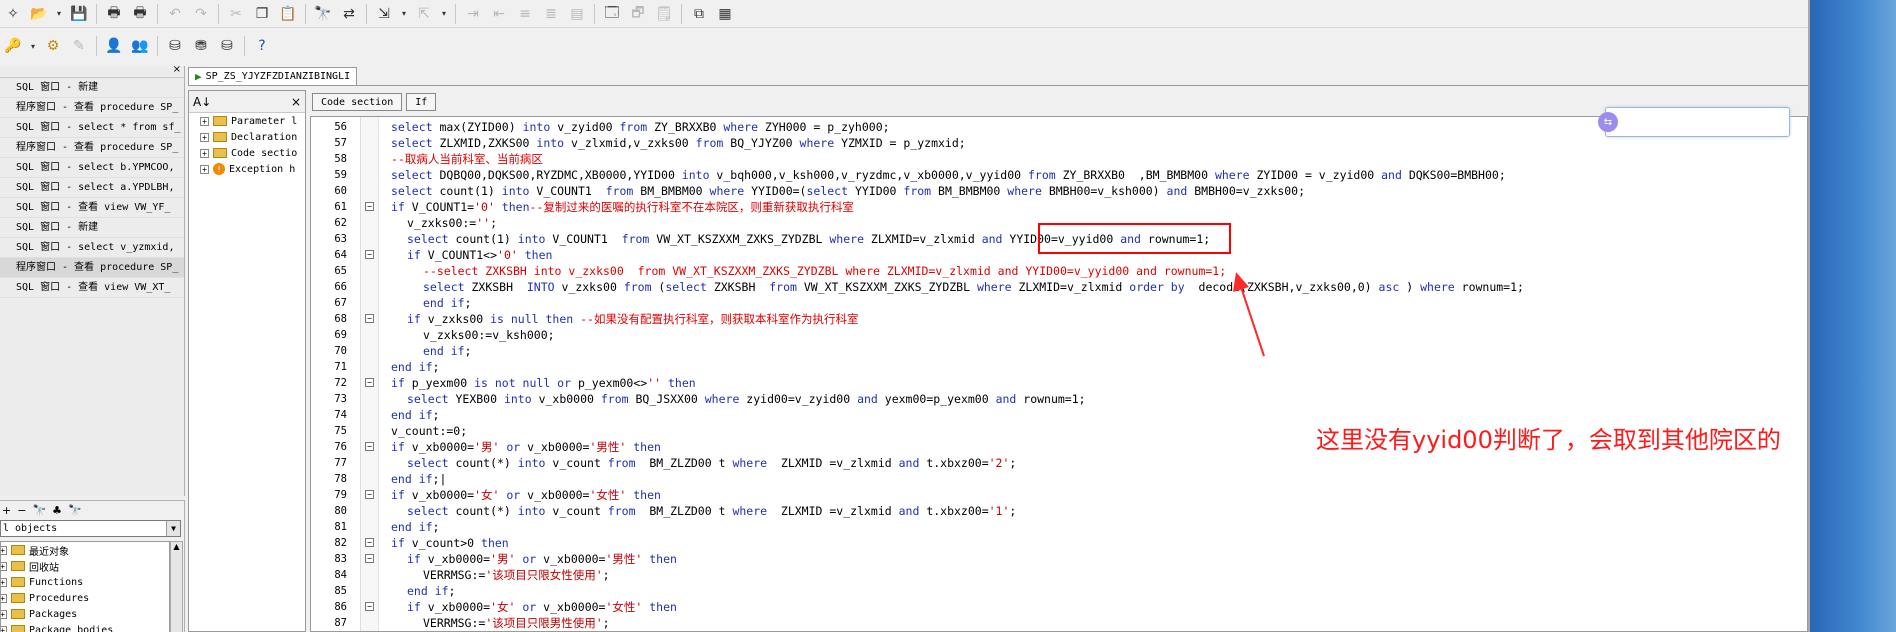 Image resolution: width=1896 pixels, height=632 pixels. I want to click on paste-icon: 📋, so click(288, 14).